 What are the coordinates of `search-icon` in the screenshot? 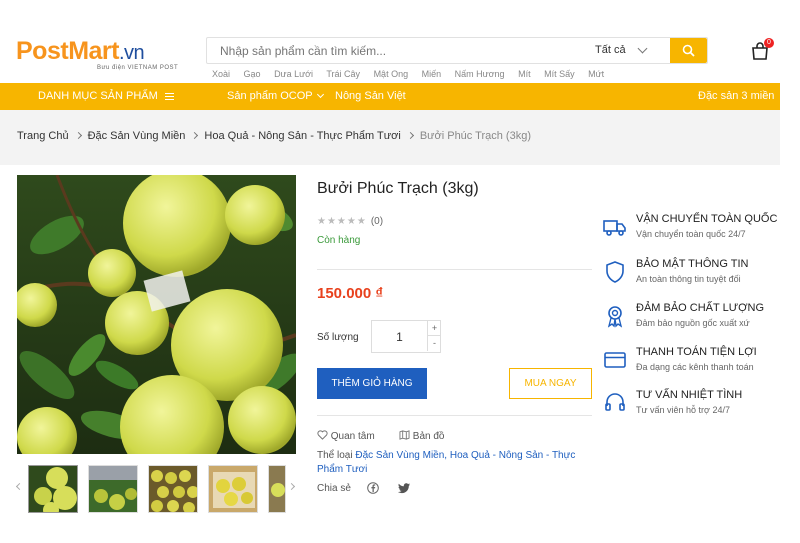 It's located at (688, 50).